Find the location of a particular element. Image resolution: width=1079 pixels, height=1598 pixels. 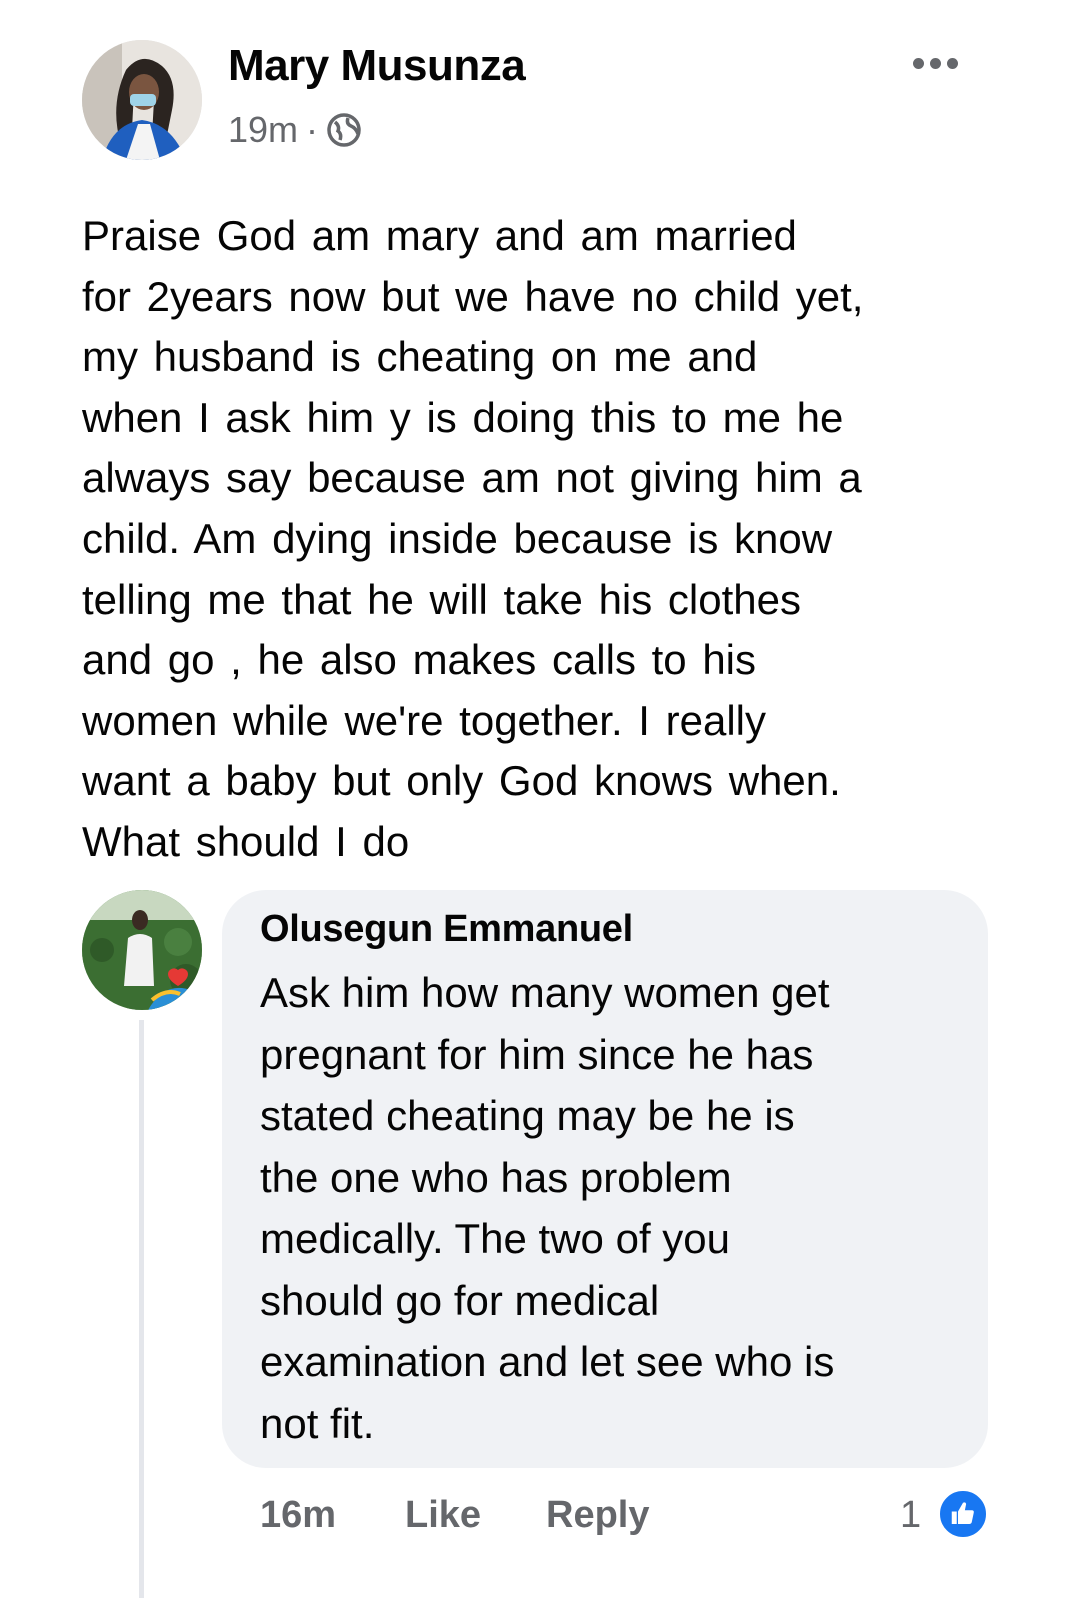

more-dots-icon is located at coordinates (918, 63).